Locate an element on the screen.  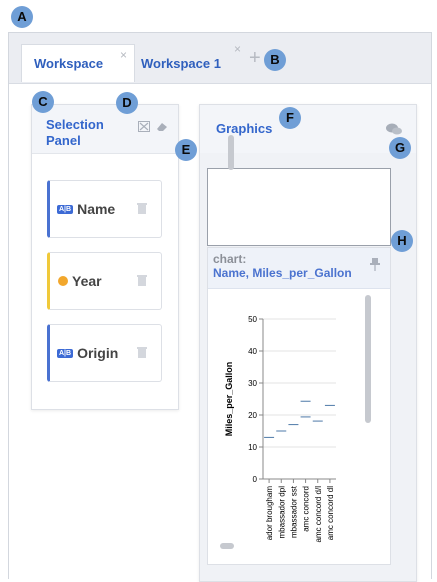
pin-icon is located at coordinates (375, 266).